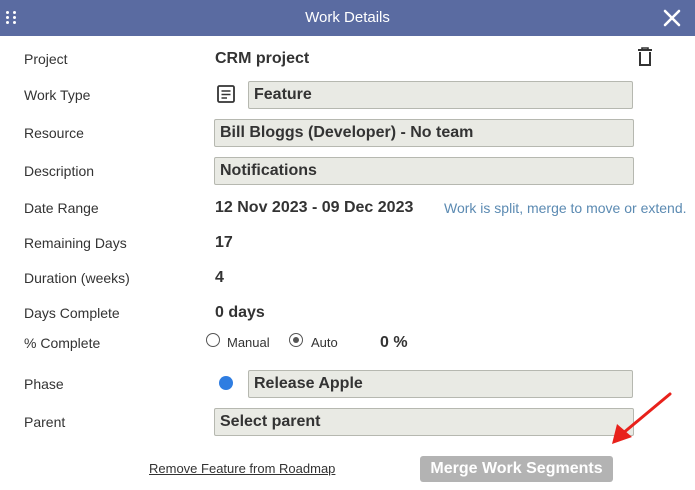 The height and width of the screenshot is (490, 695). I want to click on percent-complete-value: 0 %, so click(394, 342).